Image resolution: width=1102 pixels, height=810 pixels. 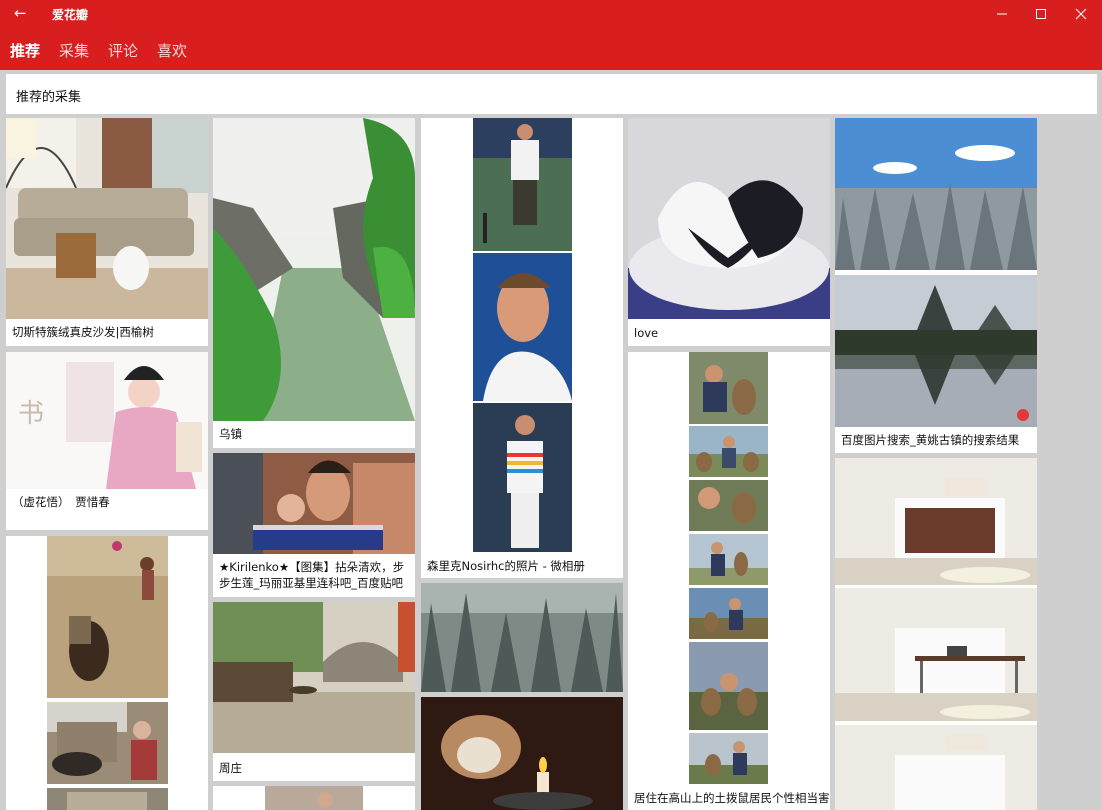 I want to click on close-button, so click(x=1081, y=14).